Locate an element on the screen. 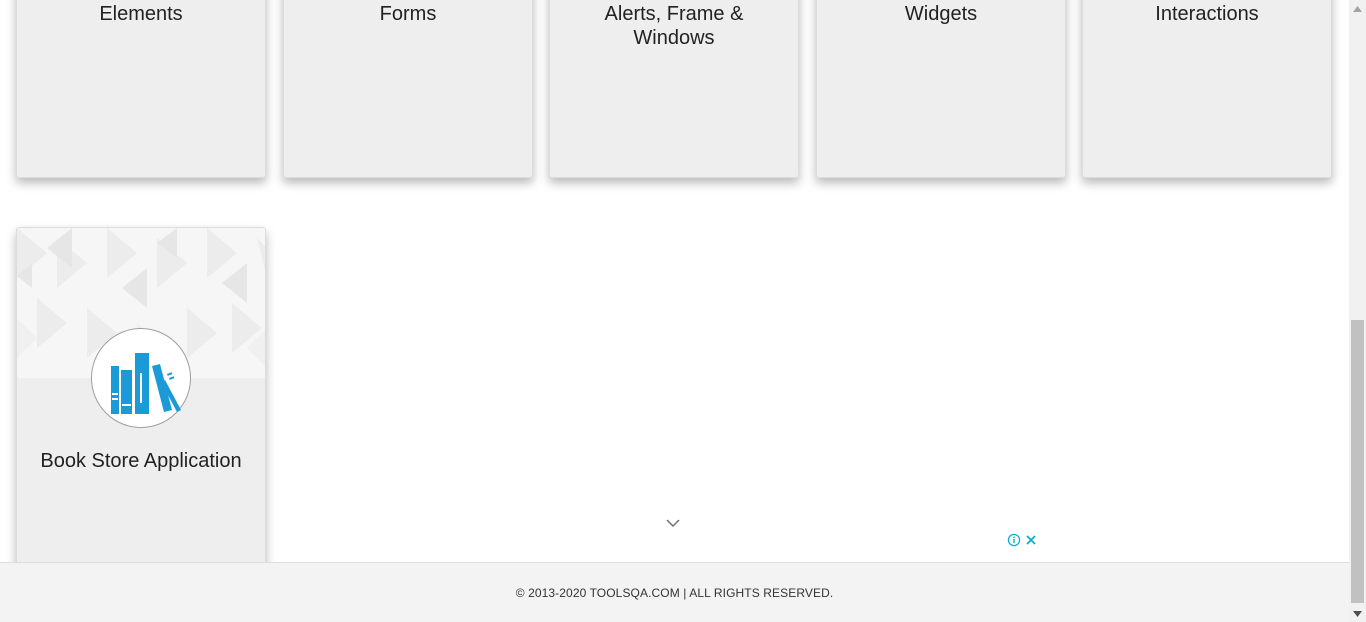 This screenshot has width=1366, height=622. scrollbar-thumb is located at coordinates (1357, 461).